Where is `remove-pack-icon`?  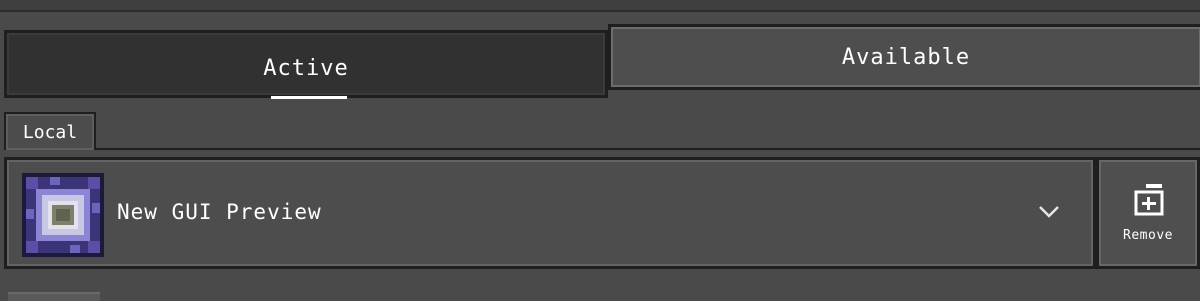 remove-pack-icon is located at coordinates (1149, 200).